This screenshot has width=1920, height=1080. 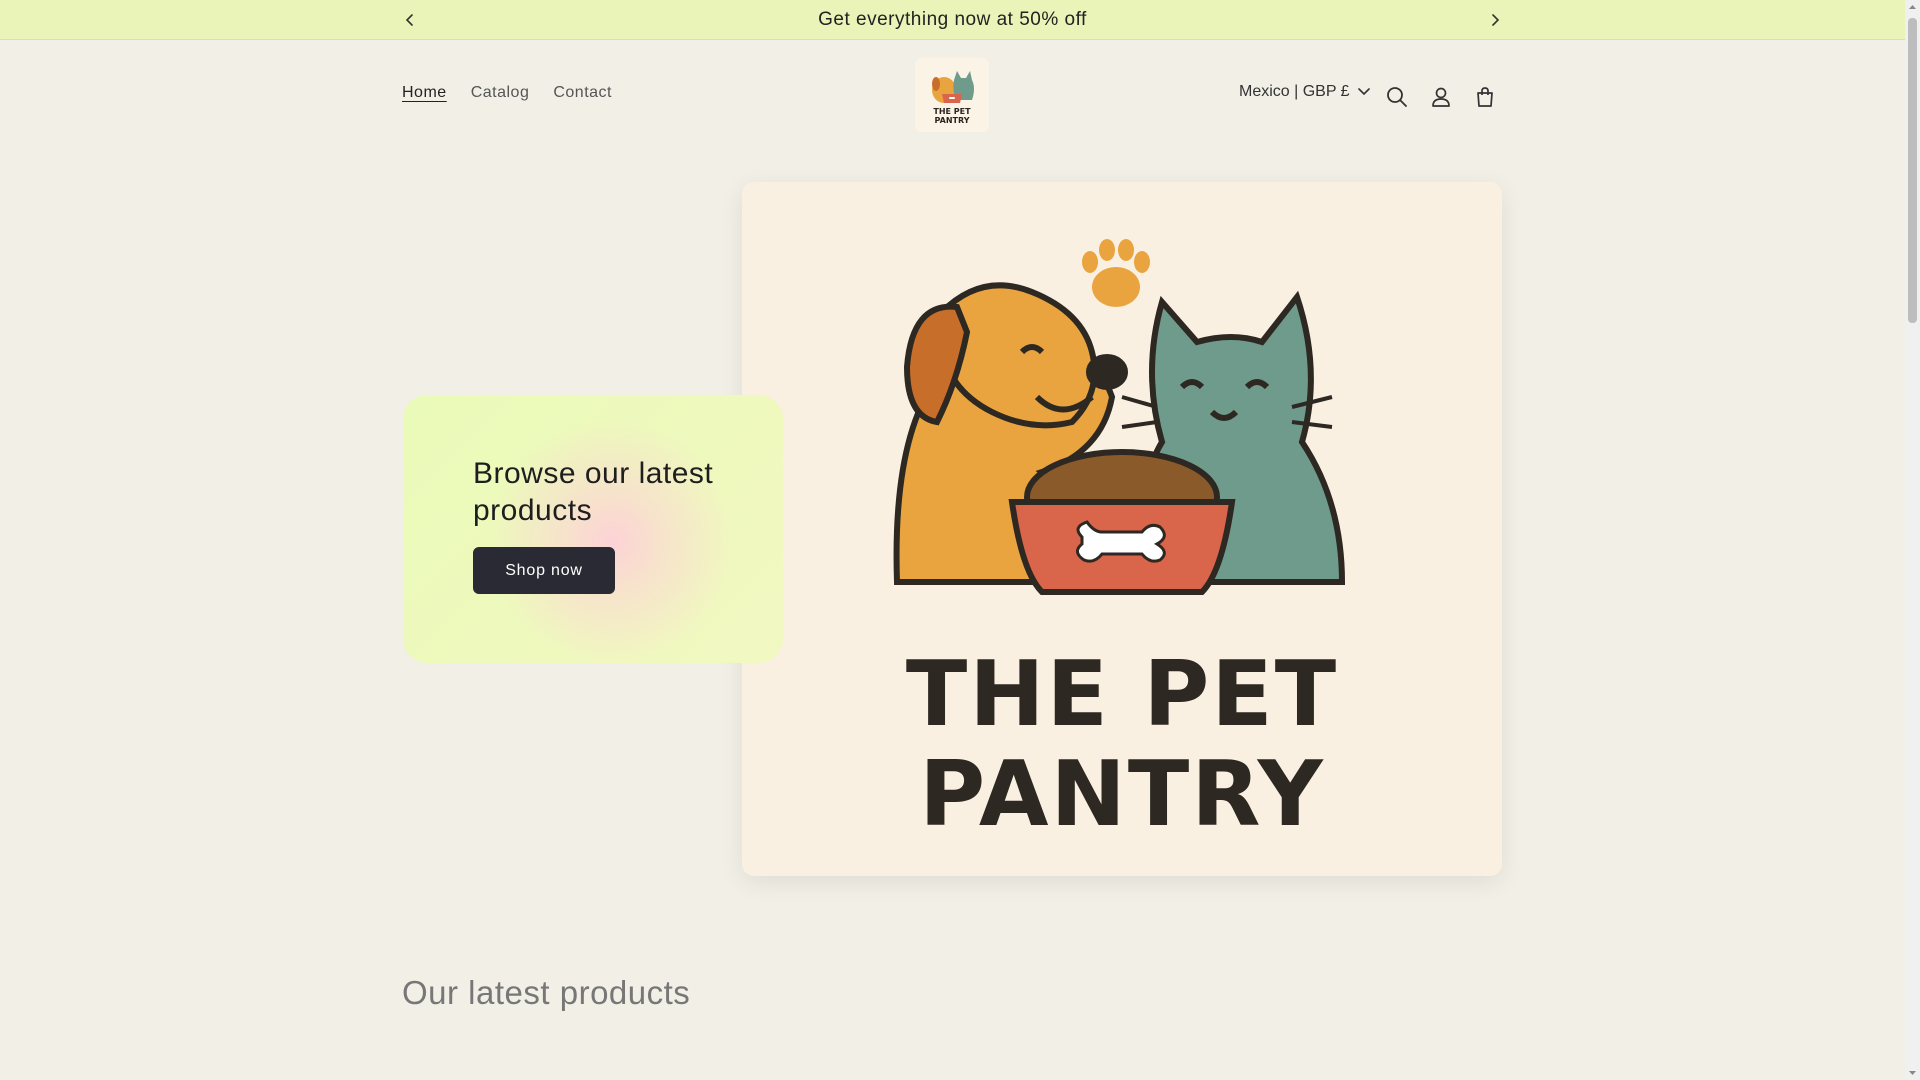 I want to click on hero-heading: Browse our latest products, so click(x=593, y=492).